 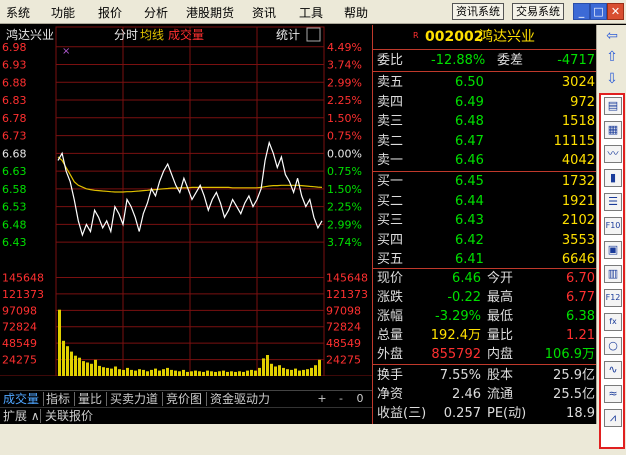 What do you see at coordinates (341, 399) in the screenshot?
I see `zoom-out-button: -` at bounding box center [341, 399].